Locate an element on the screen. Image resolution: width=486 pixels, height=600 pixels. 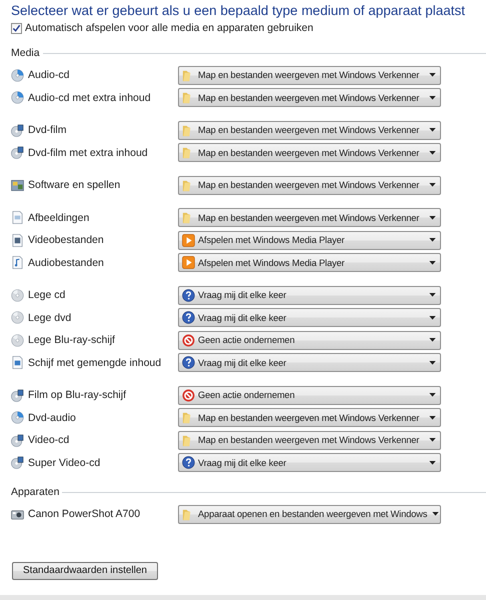
section-heading: Apparaten is located at coordinates (35, 492).